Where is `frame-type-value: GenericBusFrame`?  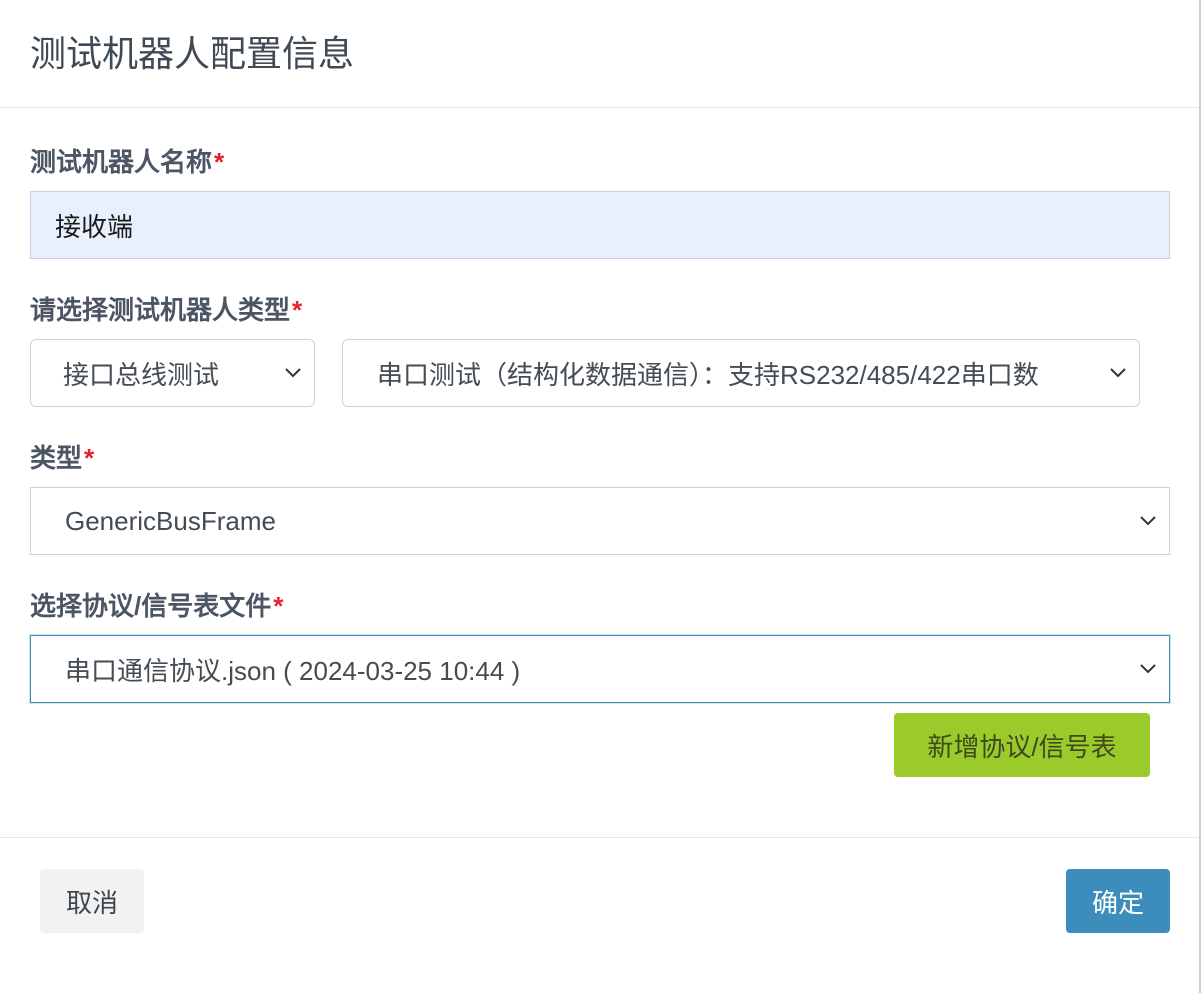
frame-type-value: GenericBusFrame is located at coordinates (170, 520).